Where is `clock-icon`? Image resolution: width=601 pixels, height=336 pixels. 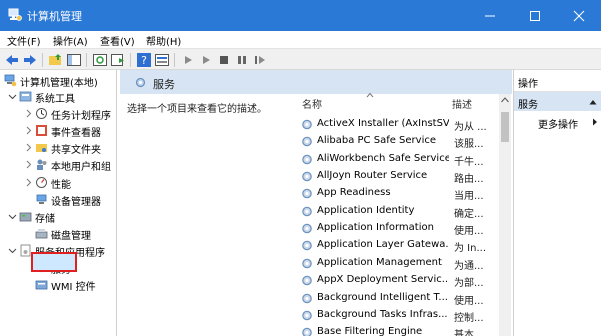 clock-icon is located at coordinates (41, 113).